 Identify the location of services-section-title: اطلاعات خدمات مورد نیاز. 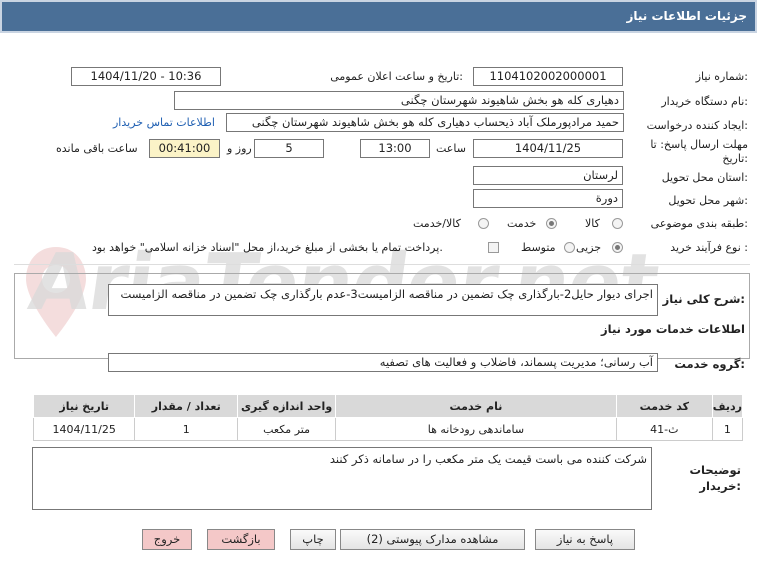
(673, 329).